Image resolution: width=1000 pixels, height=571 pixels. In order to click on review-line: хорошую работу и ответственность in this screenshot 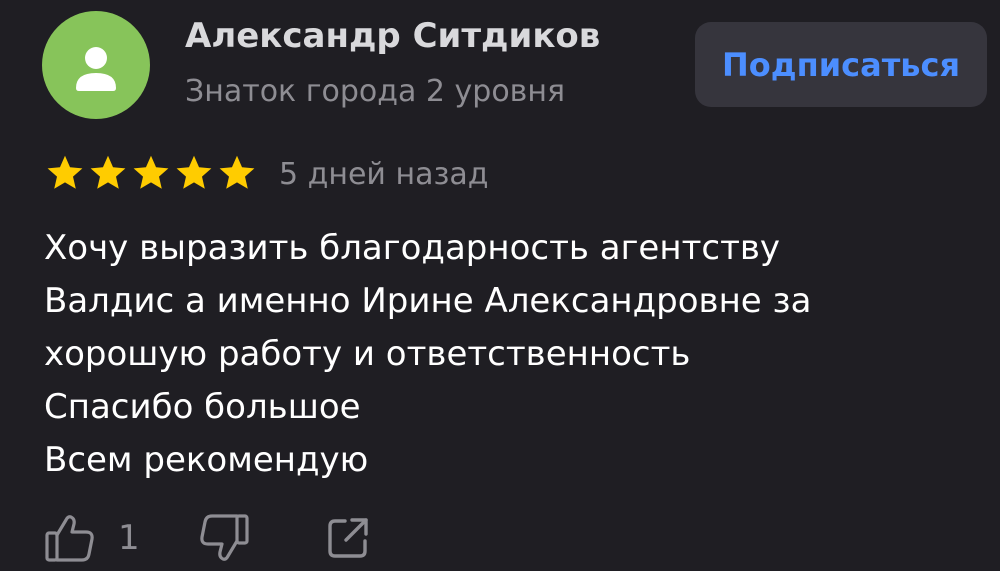, I will do `click(367, 354)`.